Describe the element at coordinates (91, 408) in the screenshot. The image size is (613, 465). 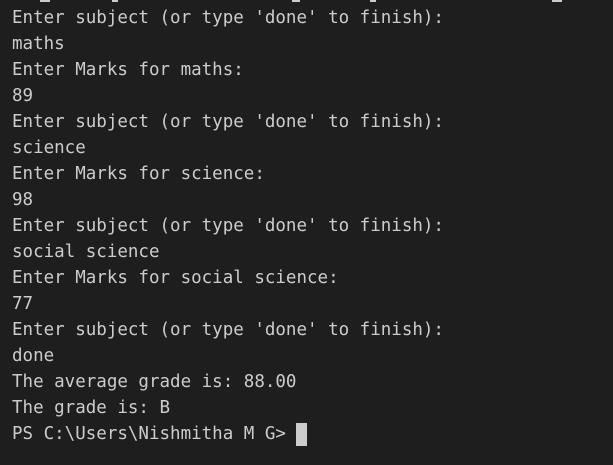
I see `output-line: The grade is: B` at that location.